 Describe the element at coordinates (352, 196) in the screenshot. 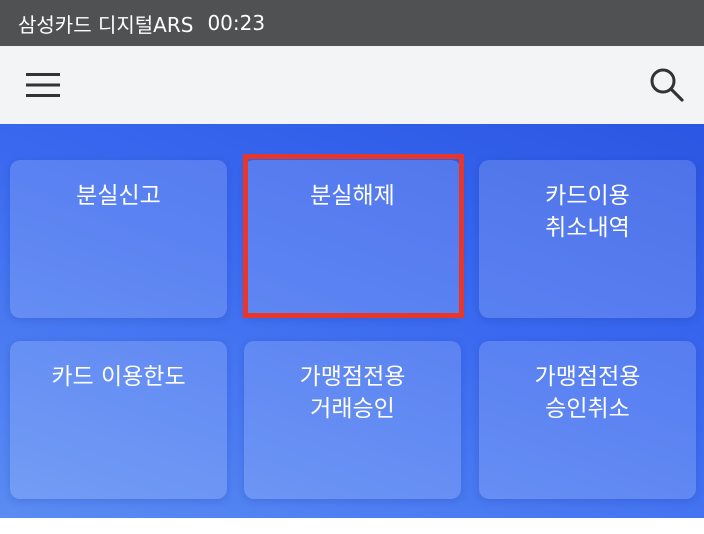

I see `tile-label: 분실해제` at that location.